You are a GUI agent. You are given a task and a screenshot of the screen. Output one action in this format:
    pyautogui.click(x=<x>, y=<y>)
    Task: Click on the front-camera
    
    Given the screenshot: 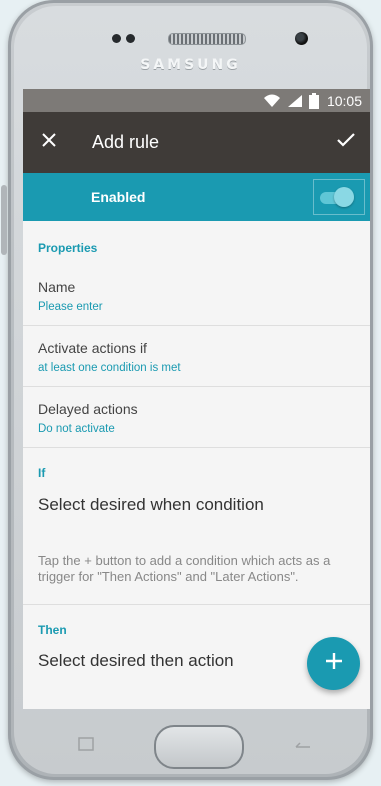 What is the action you would take?
    pyautogui.click(x=301, y=38)
    